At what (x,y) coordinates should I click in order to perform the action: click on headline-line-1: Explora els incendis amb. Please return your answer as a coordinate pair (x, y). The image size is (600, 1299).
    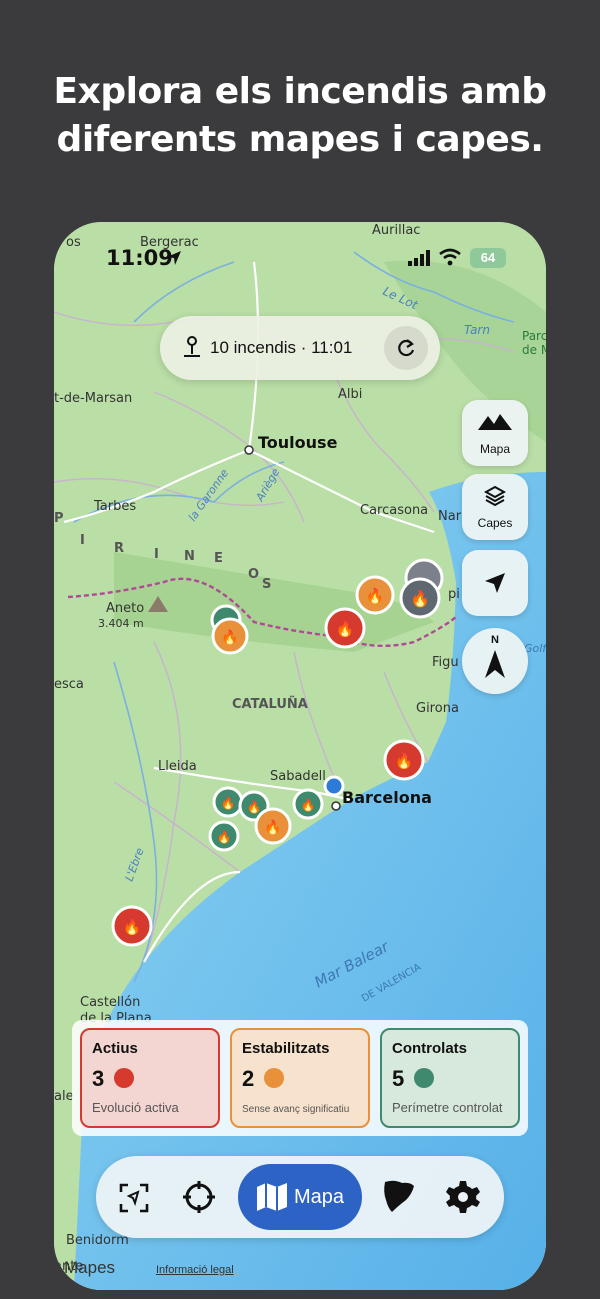
    Looking at the image, I should click on (300, 91).